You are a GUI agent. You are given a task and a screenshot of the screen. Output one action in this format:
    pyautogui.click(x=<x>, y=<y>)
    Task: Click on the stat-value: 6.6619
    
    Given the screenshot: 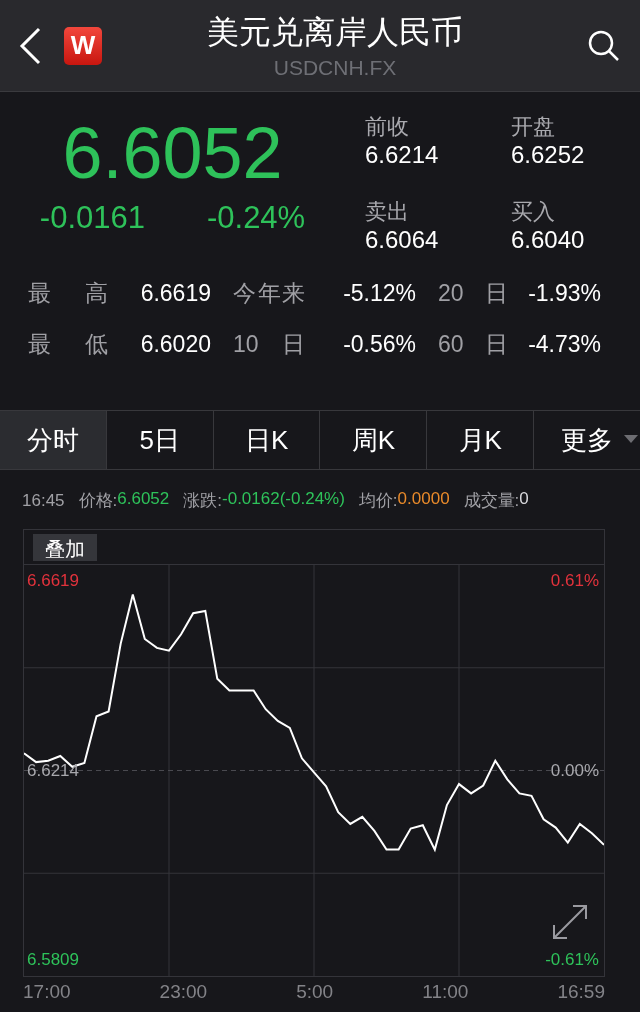 What is the action you would take?
    pyautogui.click(x=175, y=293)
    